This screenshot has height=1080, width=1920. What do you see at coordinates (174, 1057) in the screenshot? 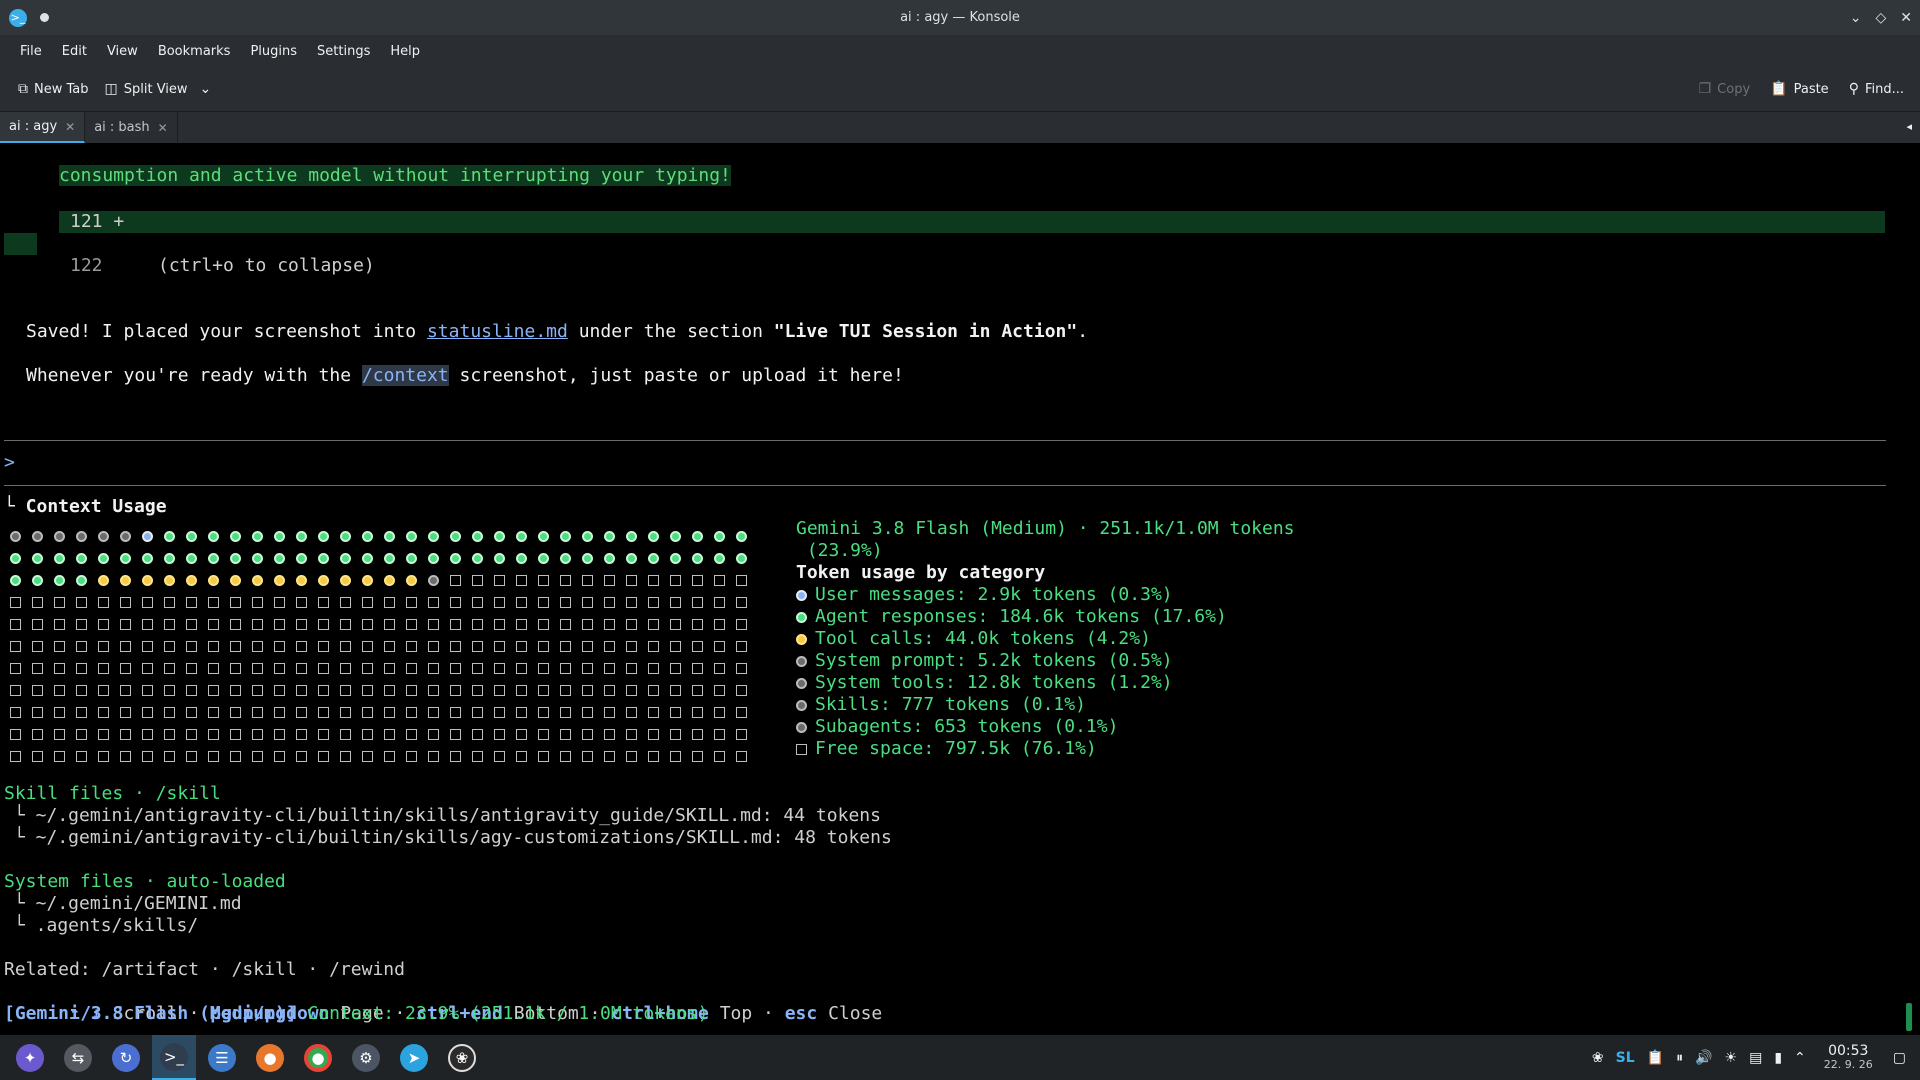
I see `konsole-taskbar-icon: >_` at bounding box center [174, 1057].